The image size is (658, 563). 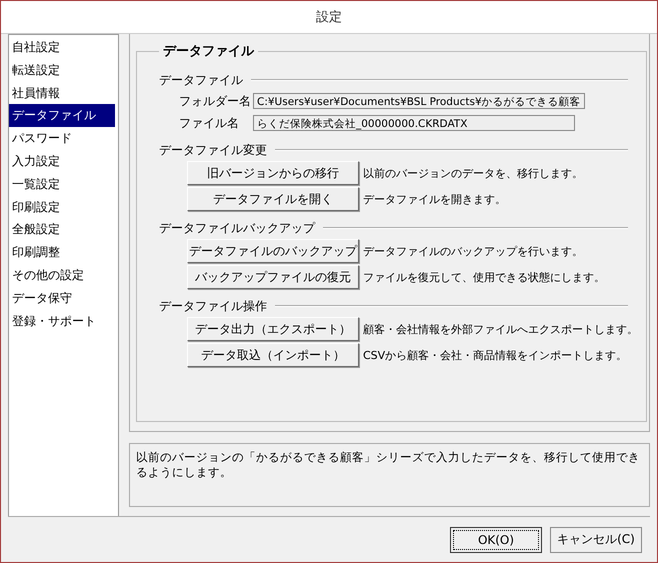 I want to click on sidebar-item: 入力設定, so click(x=63, y=161).